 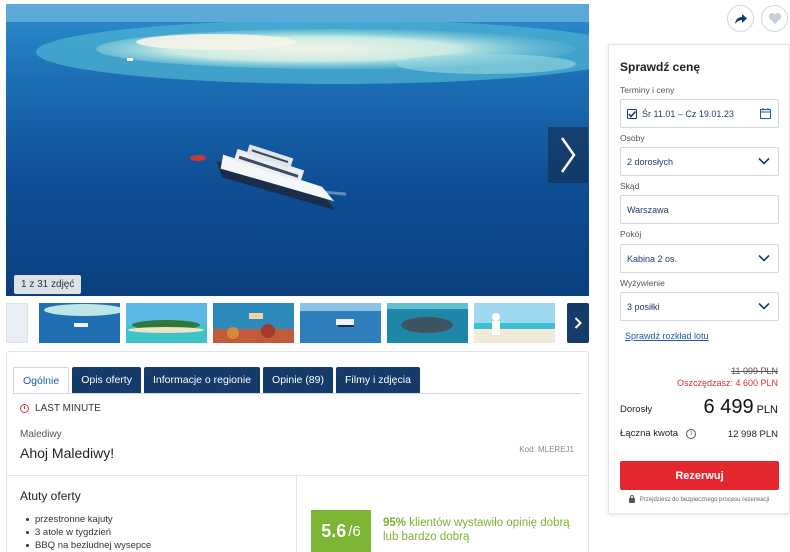 What do you see at coordinates (79, 323) in the screenshot?
I see `thumbnail-boat-aerial` at bounding box center [79, 323].